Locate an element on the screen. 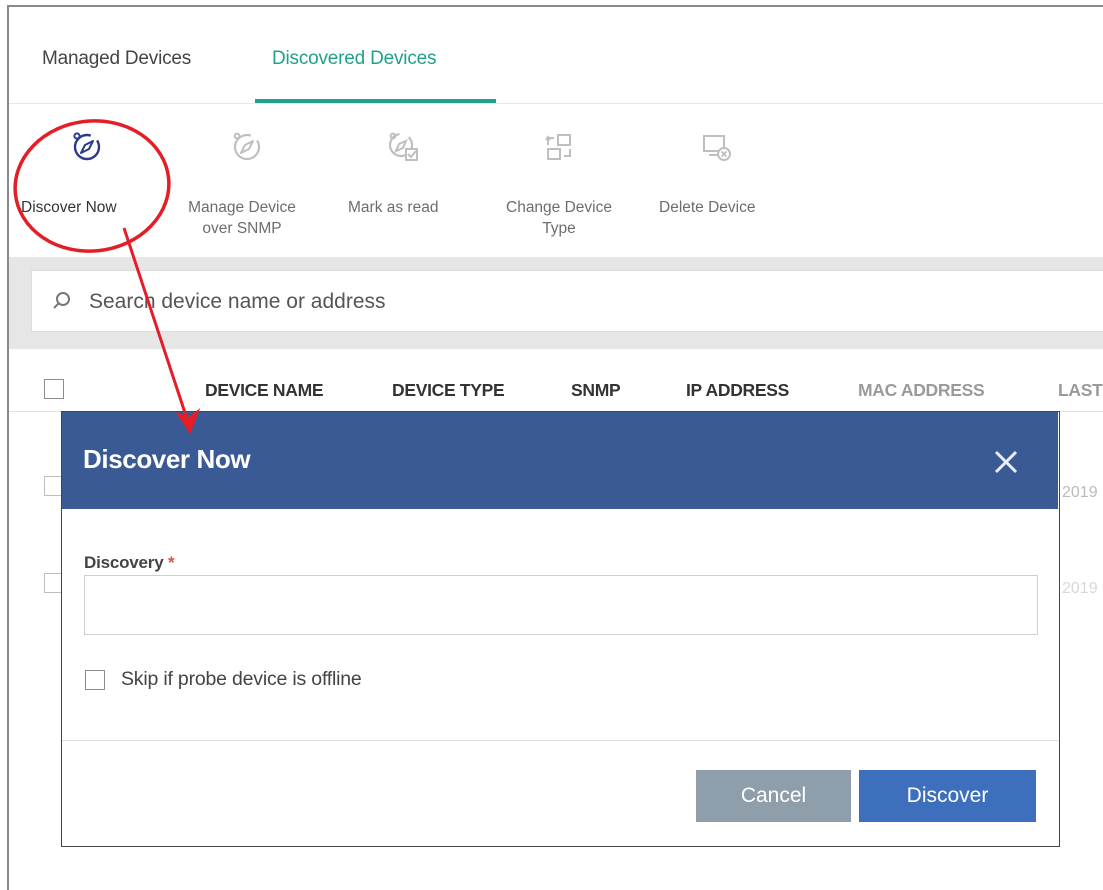  discover-now-label: Discover Now is located at coordinates (69, 207).